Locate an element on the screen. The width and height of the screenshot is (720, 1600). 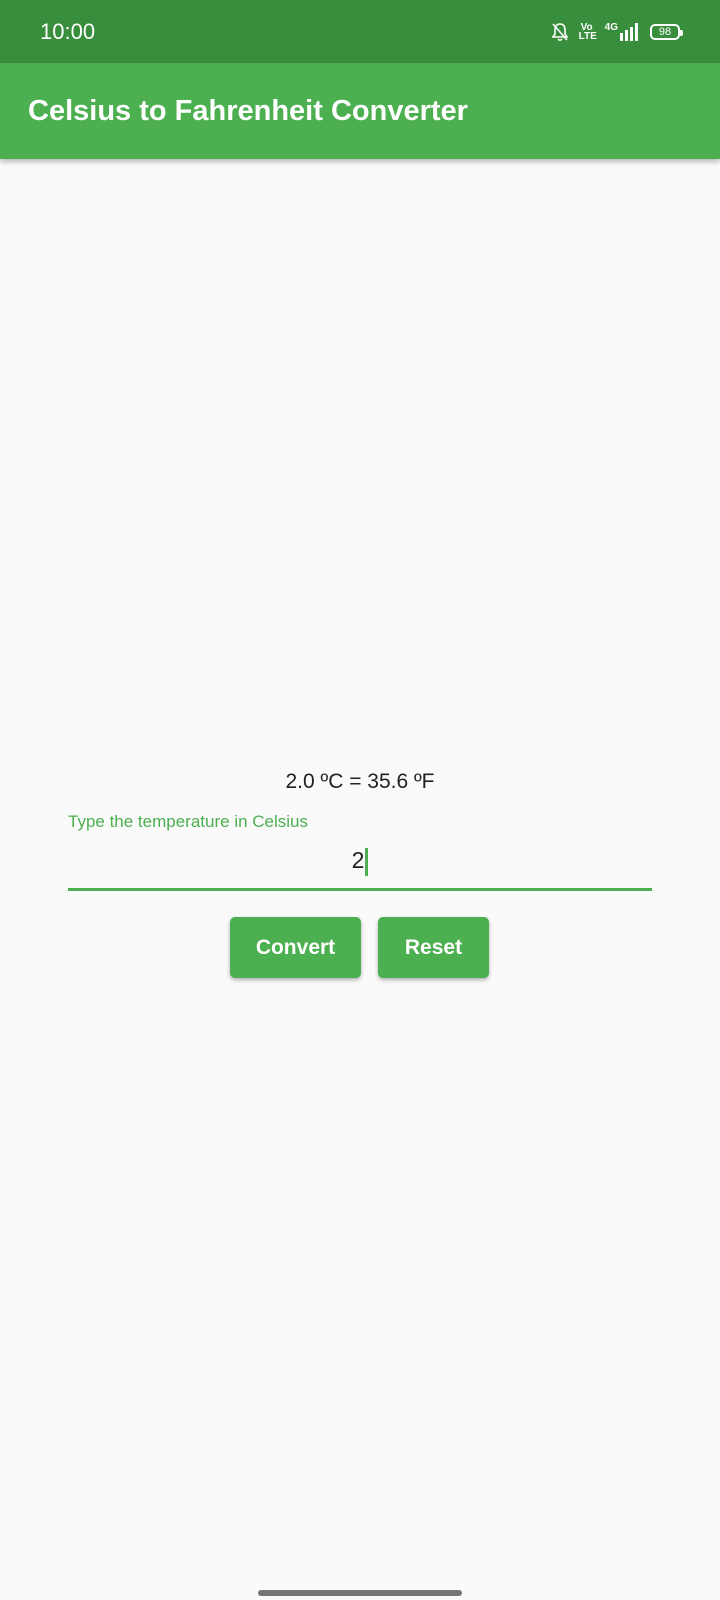
gesture-nav-handle is located at coordinates (360, 1593).